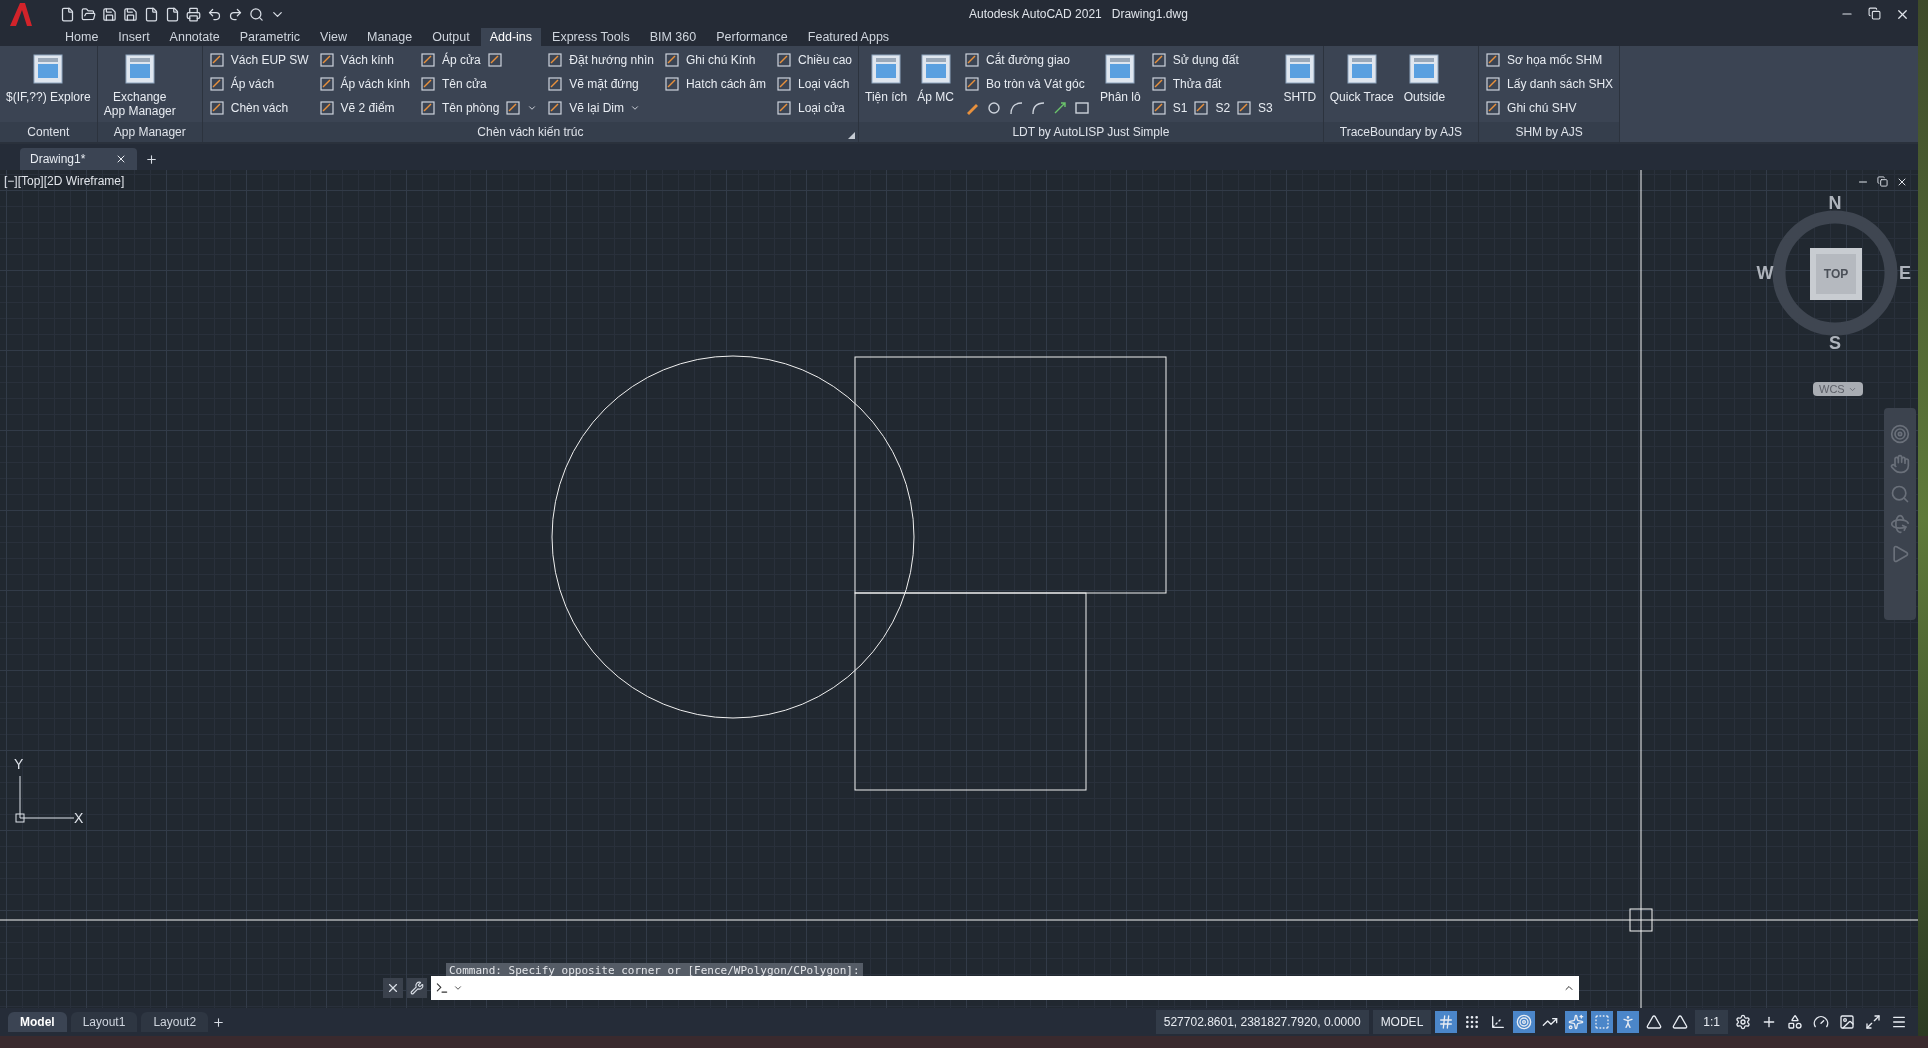 The height and width of the screenshot is (1048, 1928). I want to click on ribbon-large-button: Outside, so click(1424, 86).